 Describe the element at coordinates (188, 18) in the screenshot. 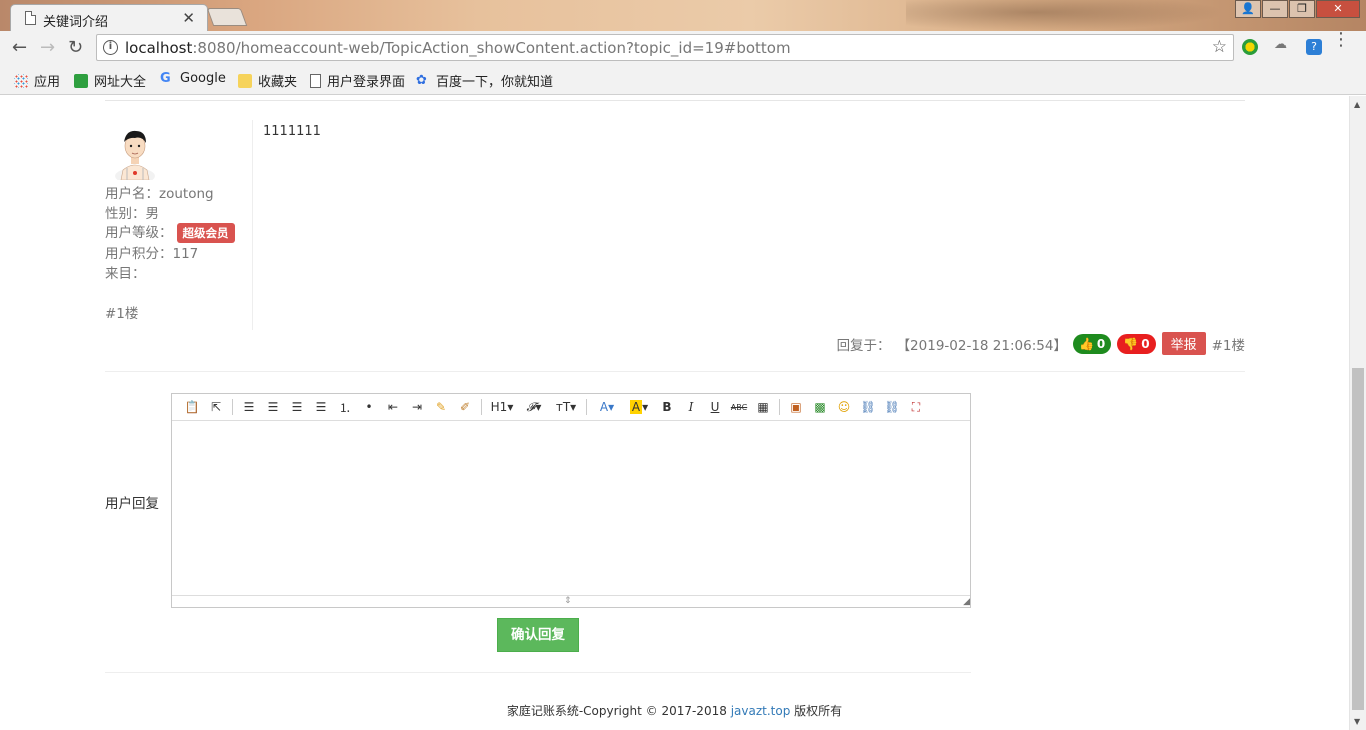

I see `close-tab-icon: ✕` at that location.